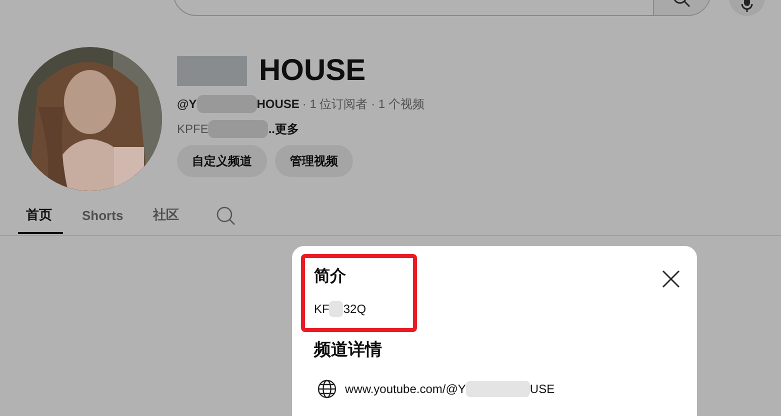 This screenshot has height=416, width=781. What do you see at coordinates (187, 104) in the screenshot?
I see `channel-handle: @Y` at bounding box center [187, 104].